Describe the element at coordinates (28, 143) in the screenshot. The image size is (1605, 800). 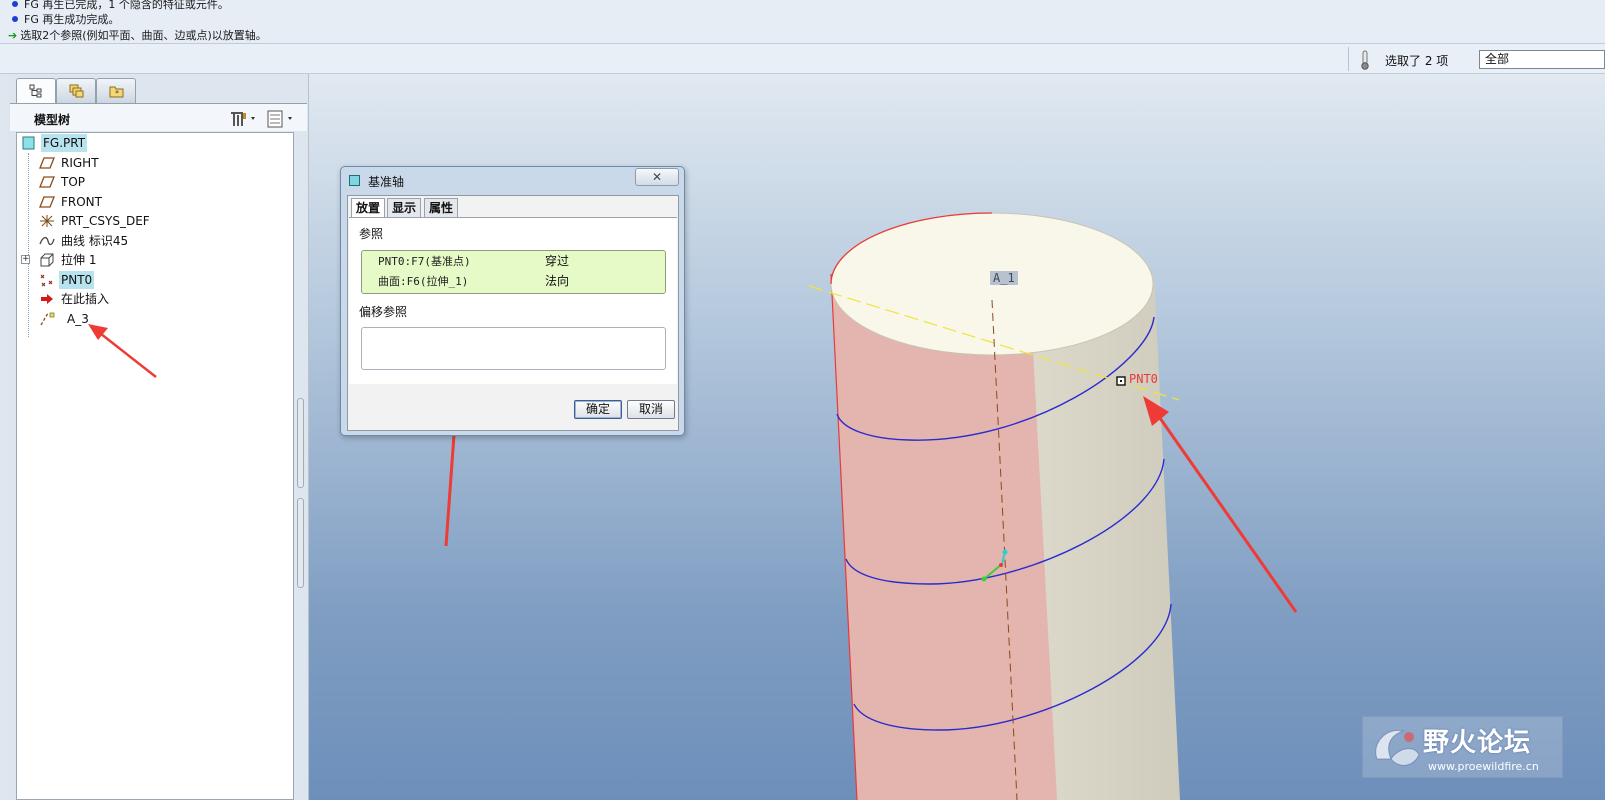
I see `part-icon` at that location.